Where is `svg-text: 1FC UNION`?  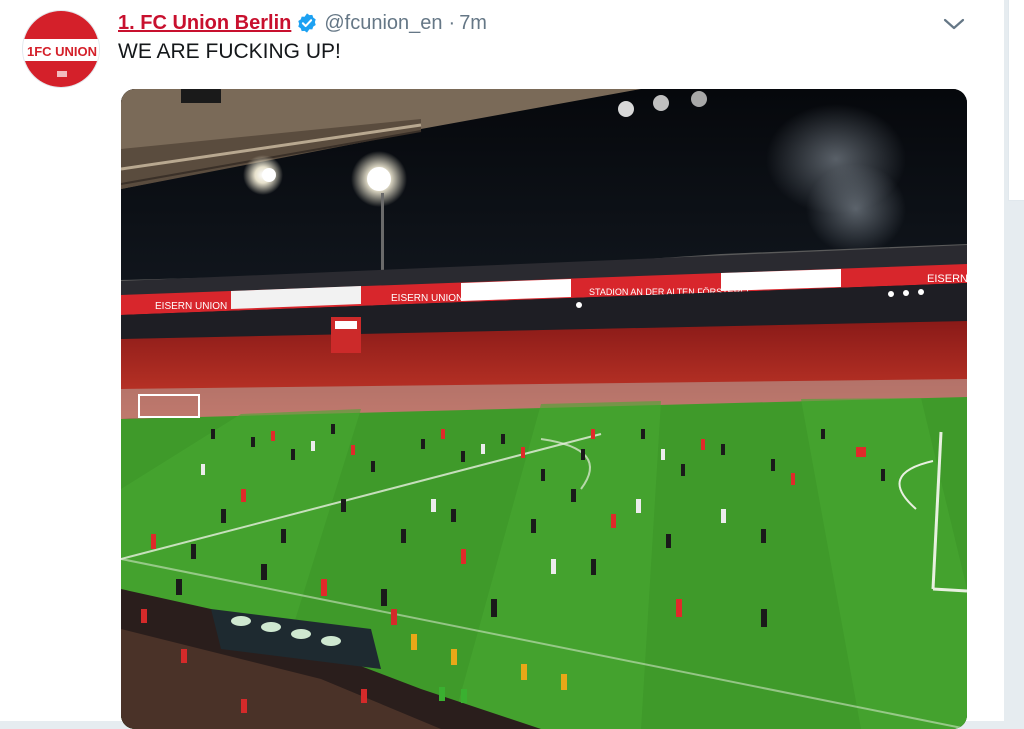 svg-text: 1FC UNION is located at coordinates (62, 51).